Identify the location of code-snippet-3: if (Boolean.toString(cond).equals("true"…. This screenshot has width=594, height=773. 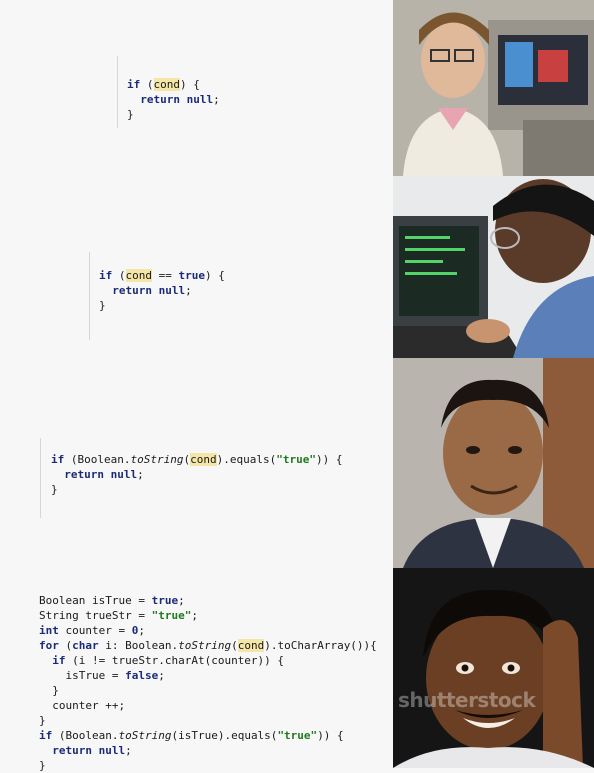
(197, 474).